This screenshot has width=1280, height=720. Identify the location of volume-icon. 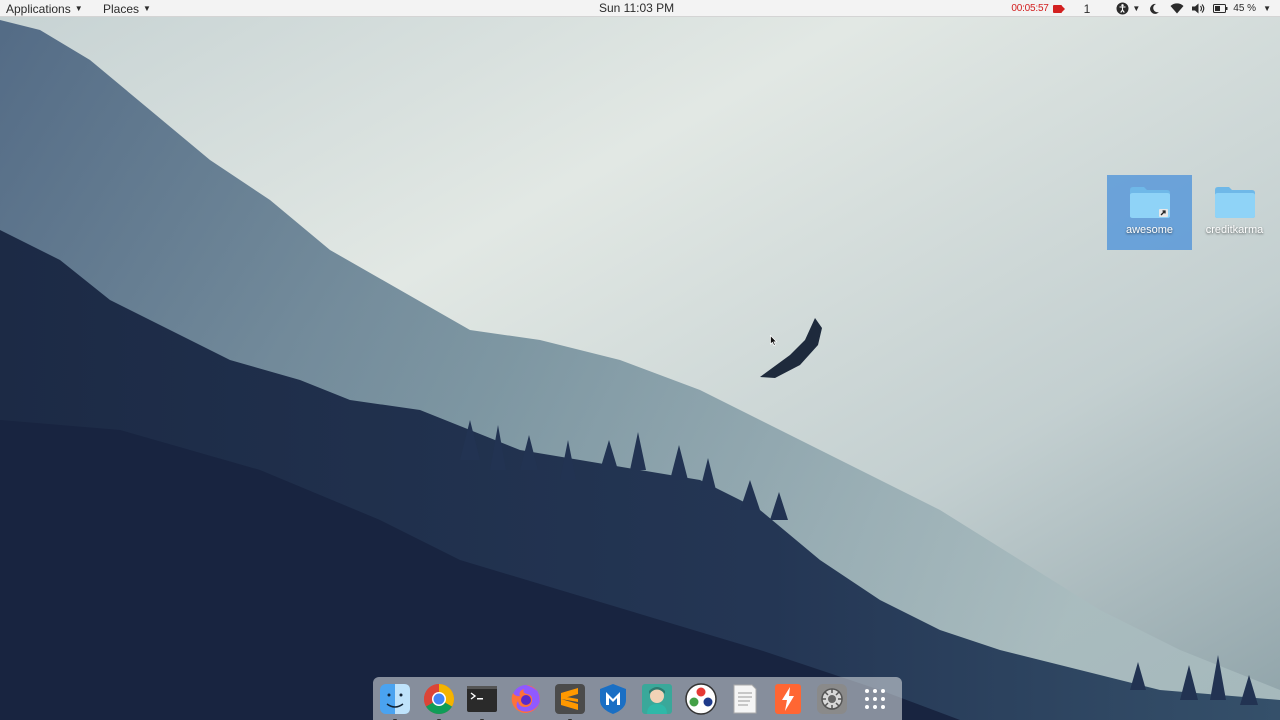
(1198, 8).